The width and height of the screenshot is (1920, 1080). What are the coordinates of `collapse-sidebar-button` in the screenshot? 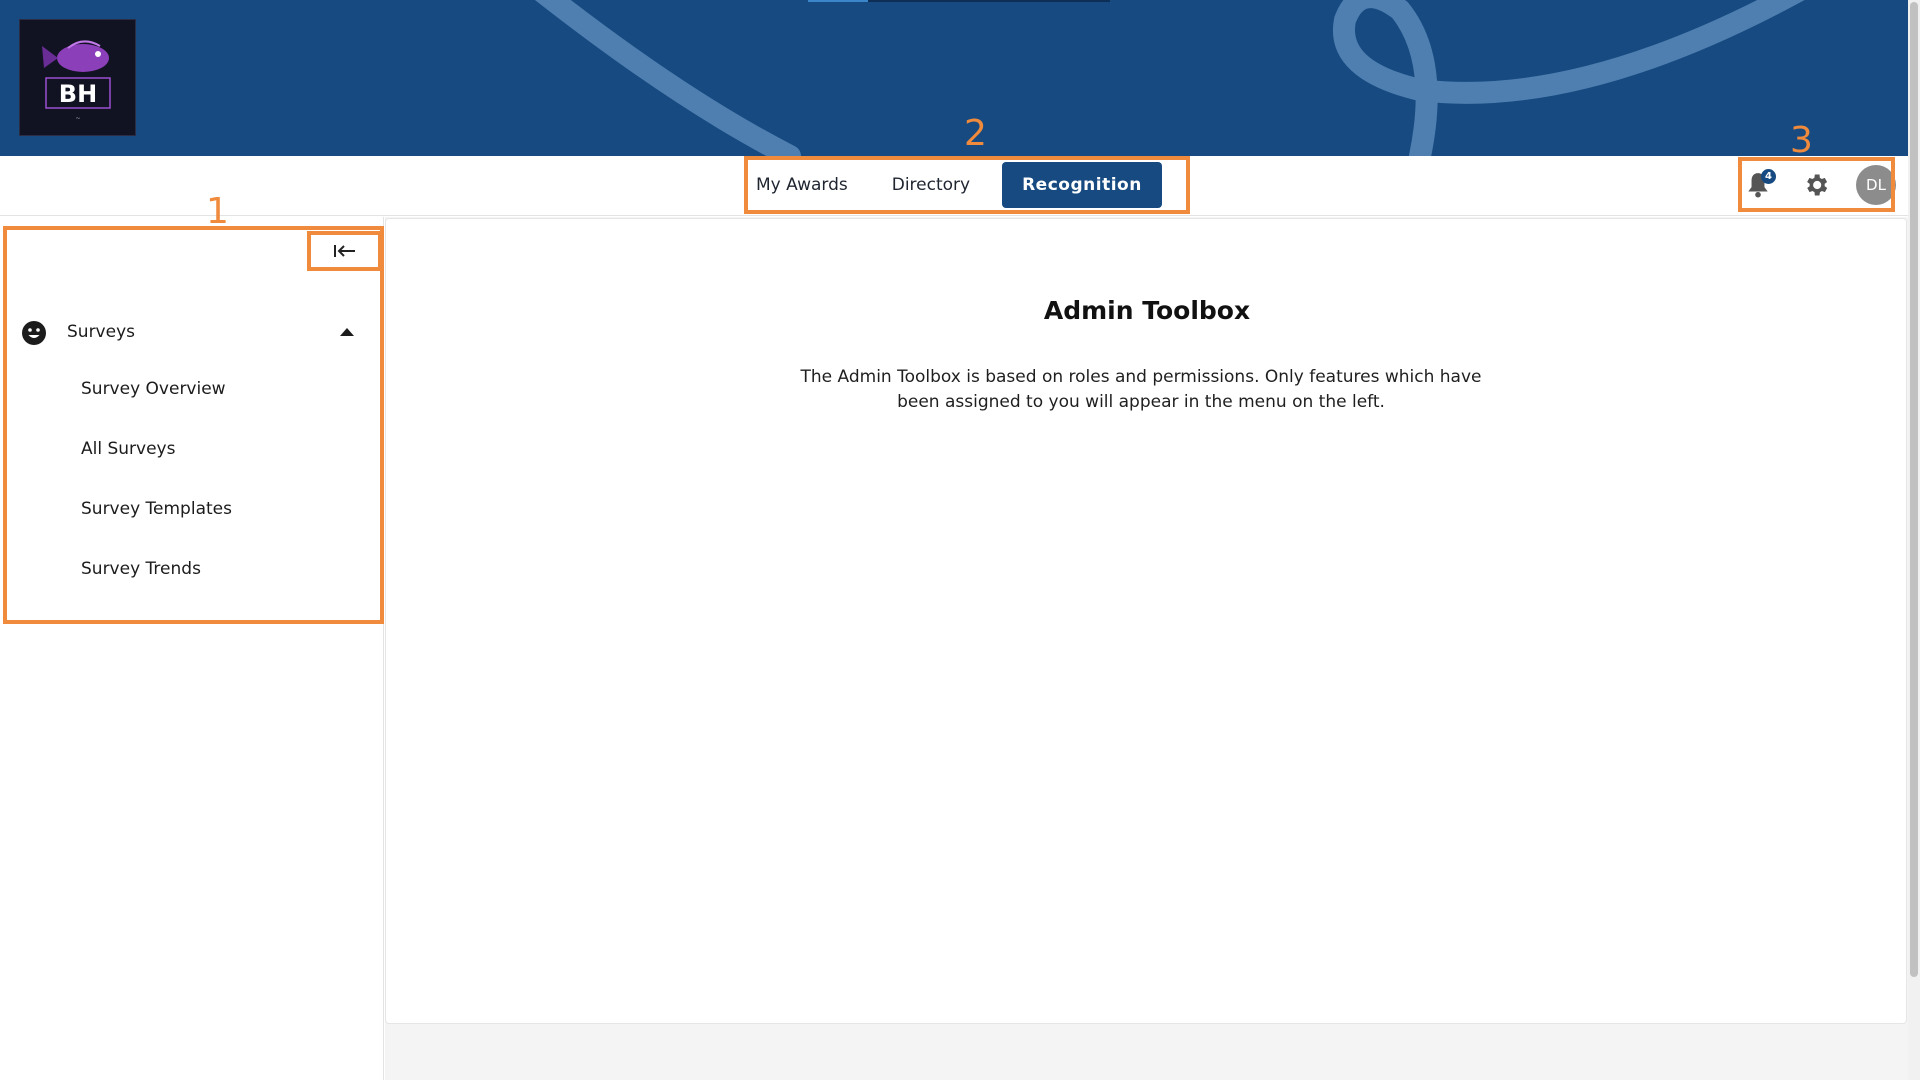 It's located at (345, 251).